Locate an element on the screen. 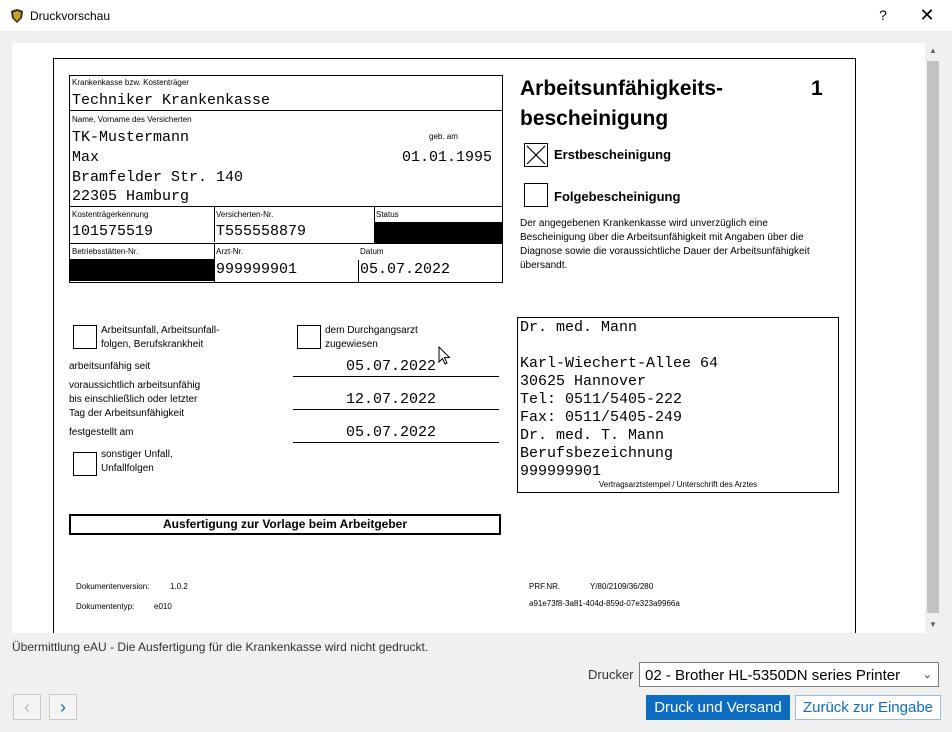  doctyp-value: e010 is located at coordinates (163, 606).